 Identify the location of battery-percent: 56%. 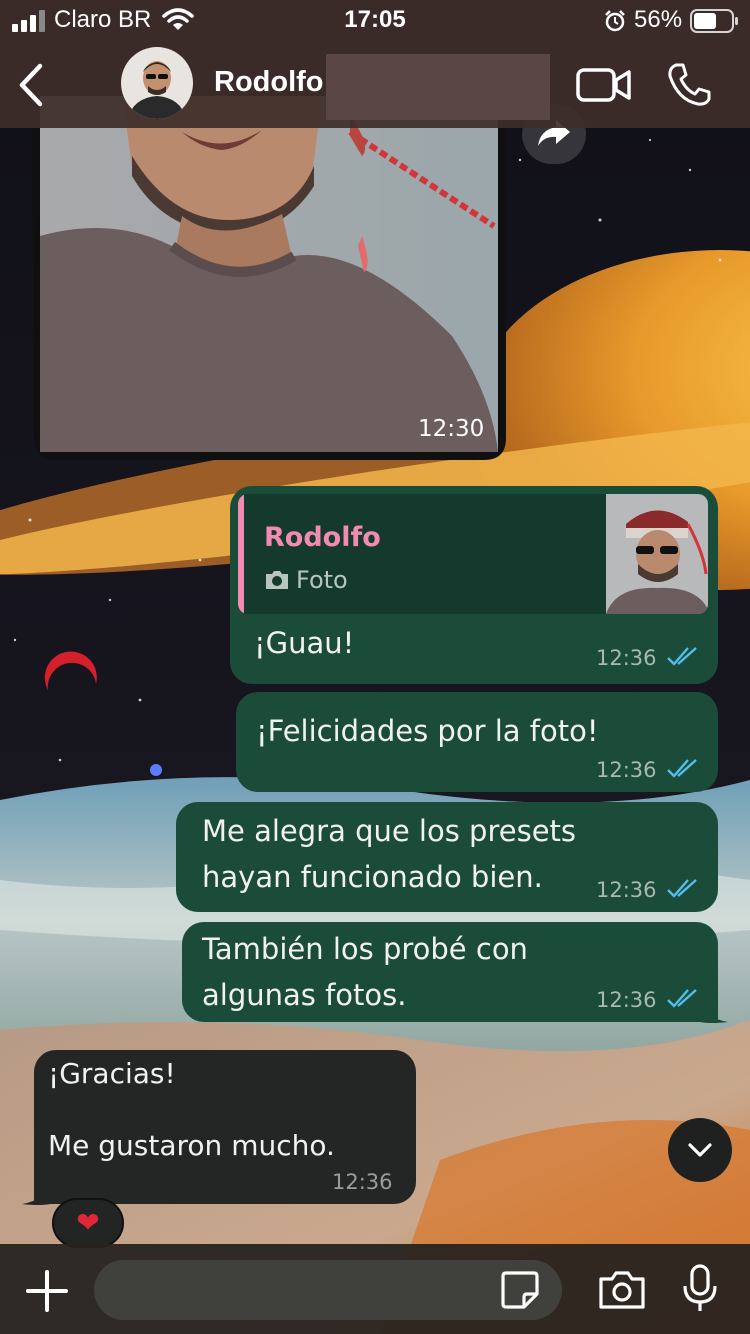
(658, 19).